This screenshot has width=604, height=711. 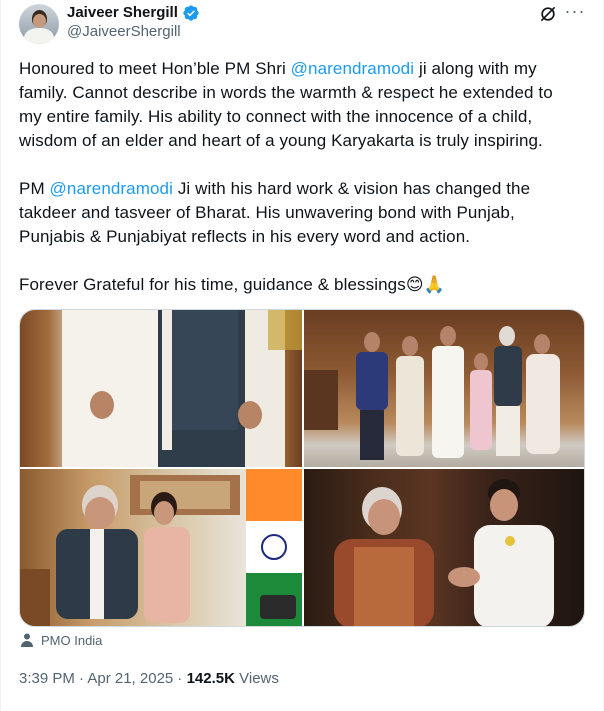 What do you see at coordinates (122, 13) in the screenshot?
I see `author-display-name: Jaiveer Shergill` at bounding box center [122, 13].